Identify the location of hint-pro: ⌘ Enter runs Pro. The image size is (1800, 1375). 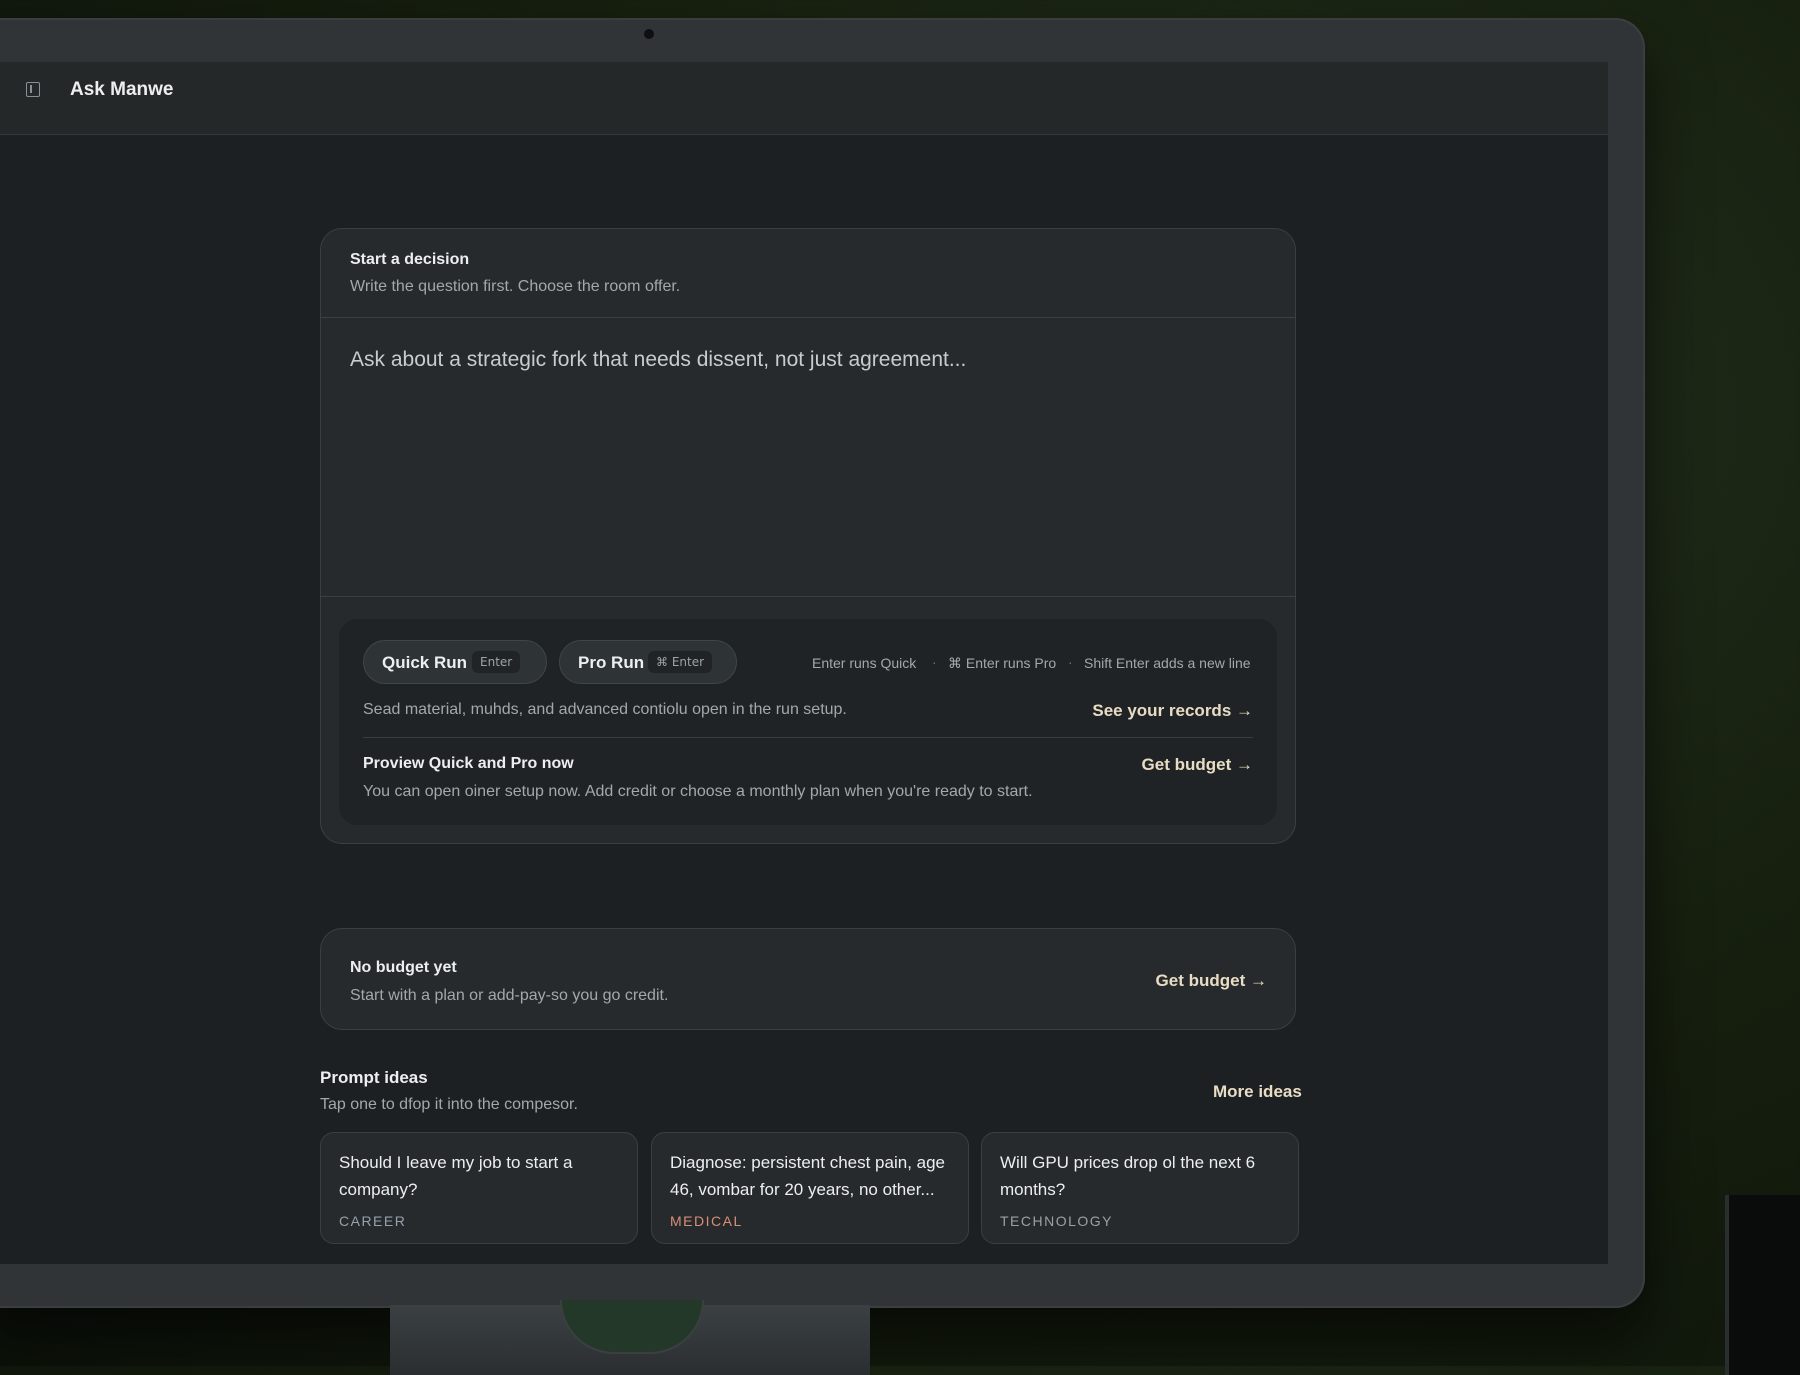
(1002, 663).